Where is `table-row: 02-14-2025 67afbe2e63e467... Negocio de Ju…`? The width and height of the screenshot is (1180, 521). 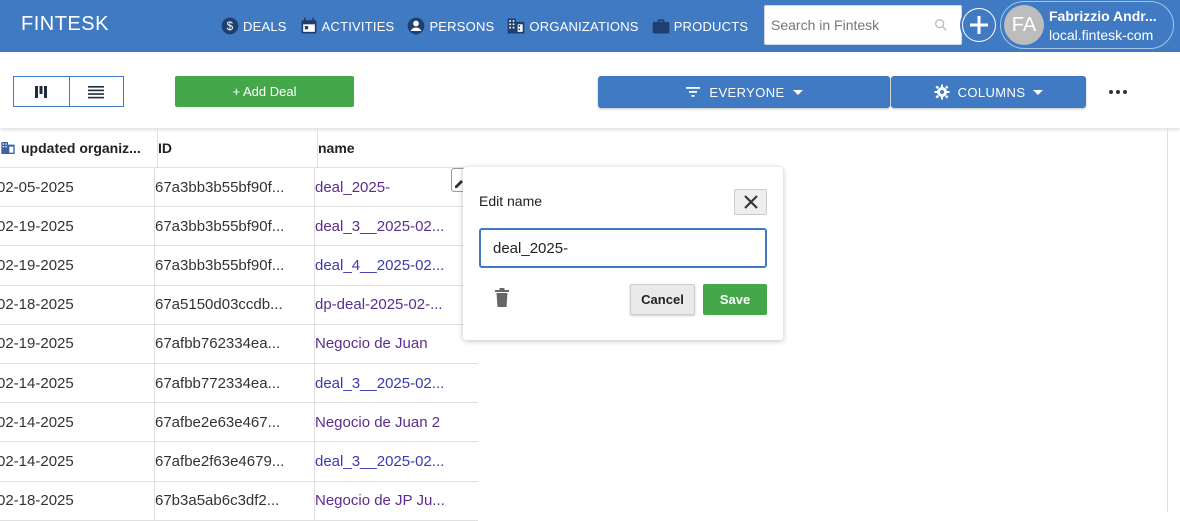
table-row: 02-14-2025 67afbe2e63e467... Negocio de Ju… is located at coordinates (239, 423).